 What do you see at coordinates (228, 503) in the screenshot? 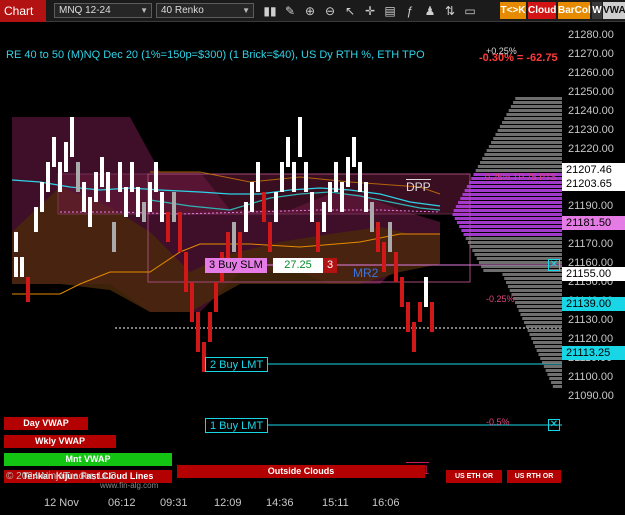
I see `time-tick-label: 12:09` at bounding box center [228, 503].